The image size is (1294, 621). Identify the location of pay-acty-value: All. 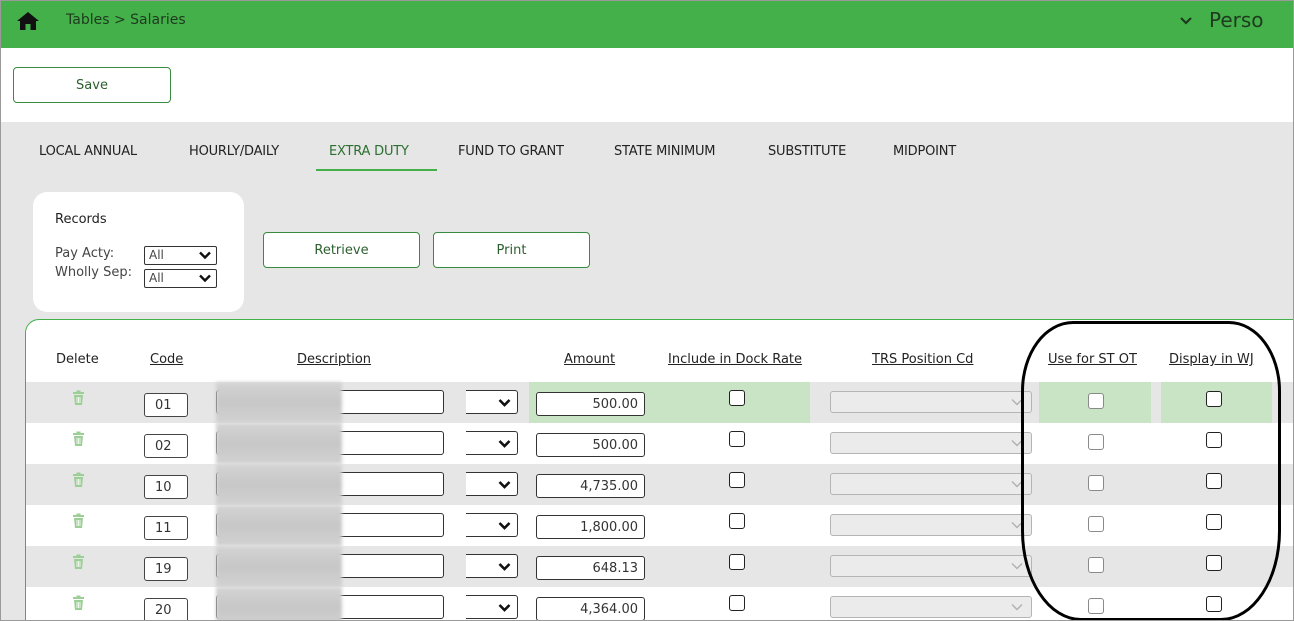
(156, 255).